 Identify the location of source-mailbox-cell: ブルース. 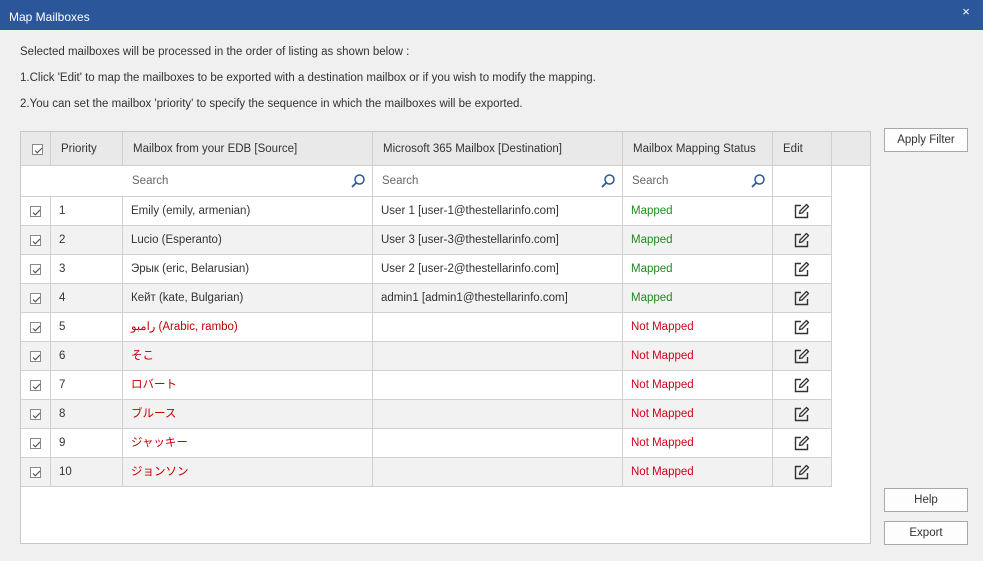
(248, 414).